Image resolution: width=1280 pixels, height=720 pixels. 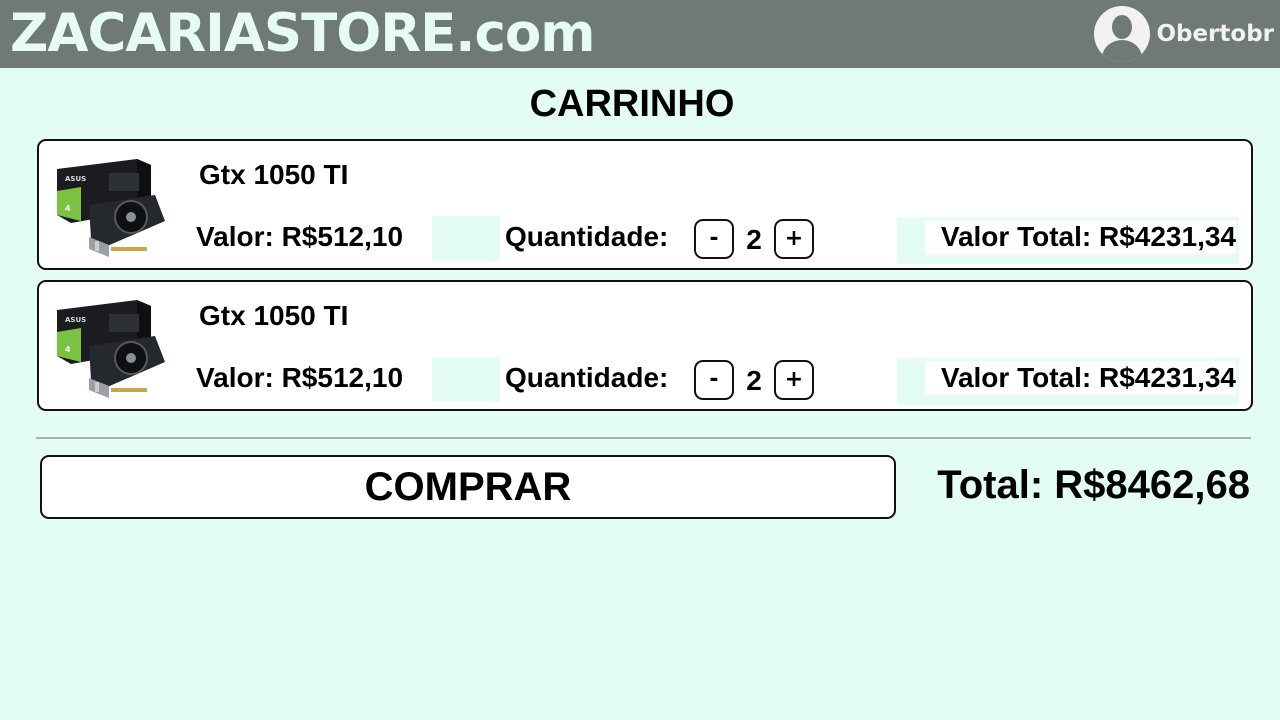 What do you see at coordinates (1093, 485) in the screenshot?
I see `grand-total: Total: R$8462,68` at bounding box center [1093, 485].